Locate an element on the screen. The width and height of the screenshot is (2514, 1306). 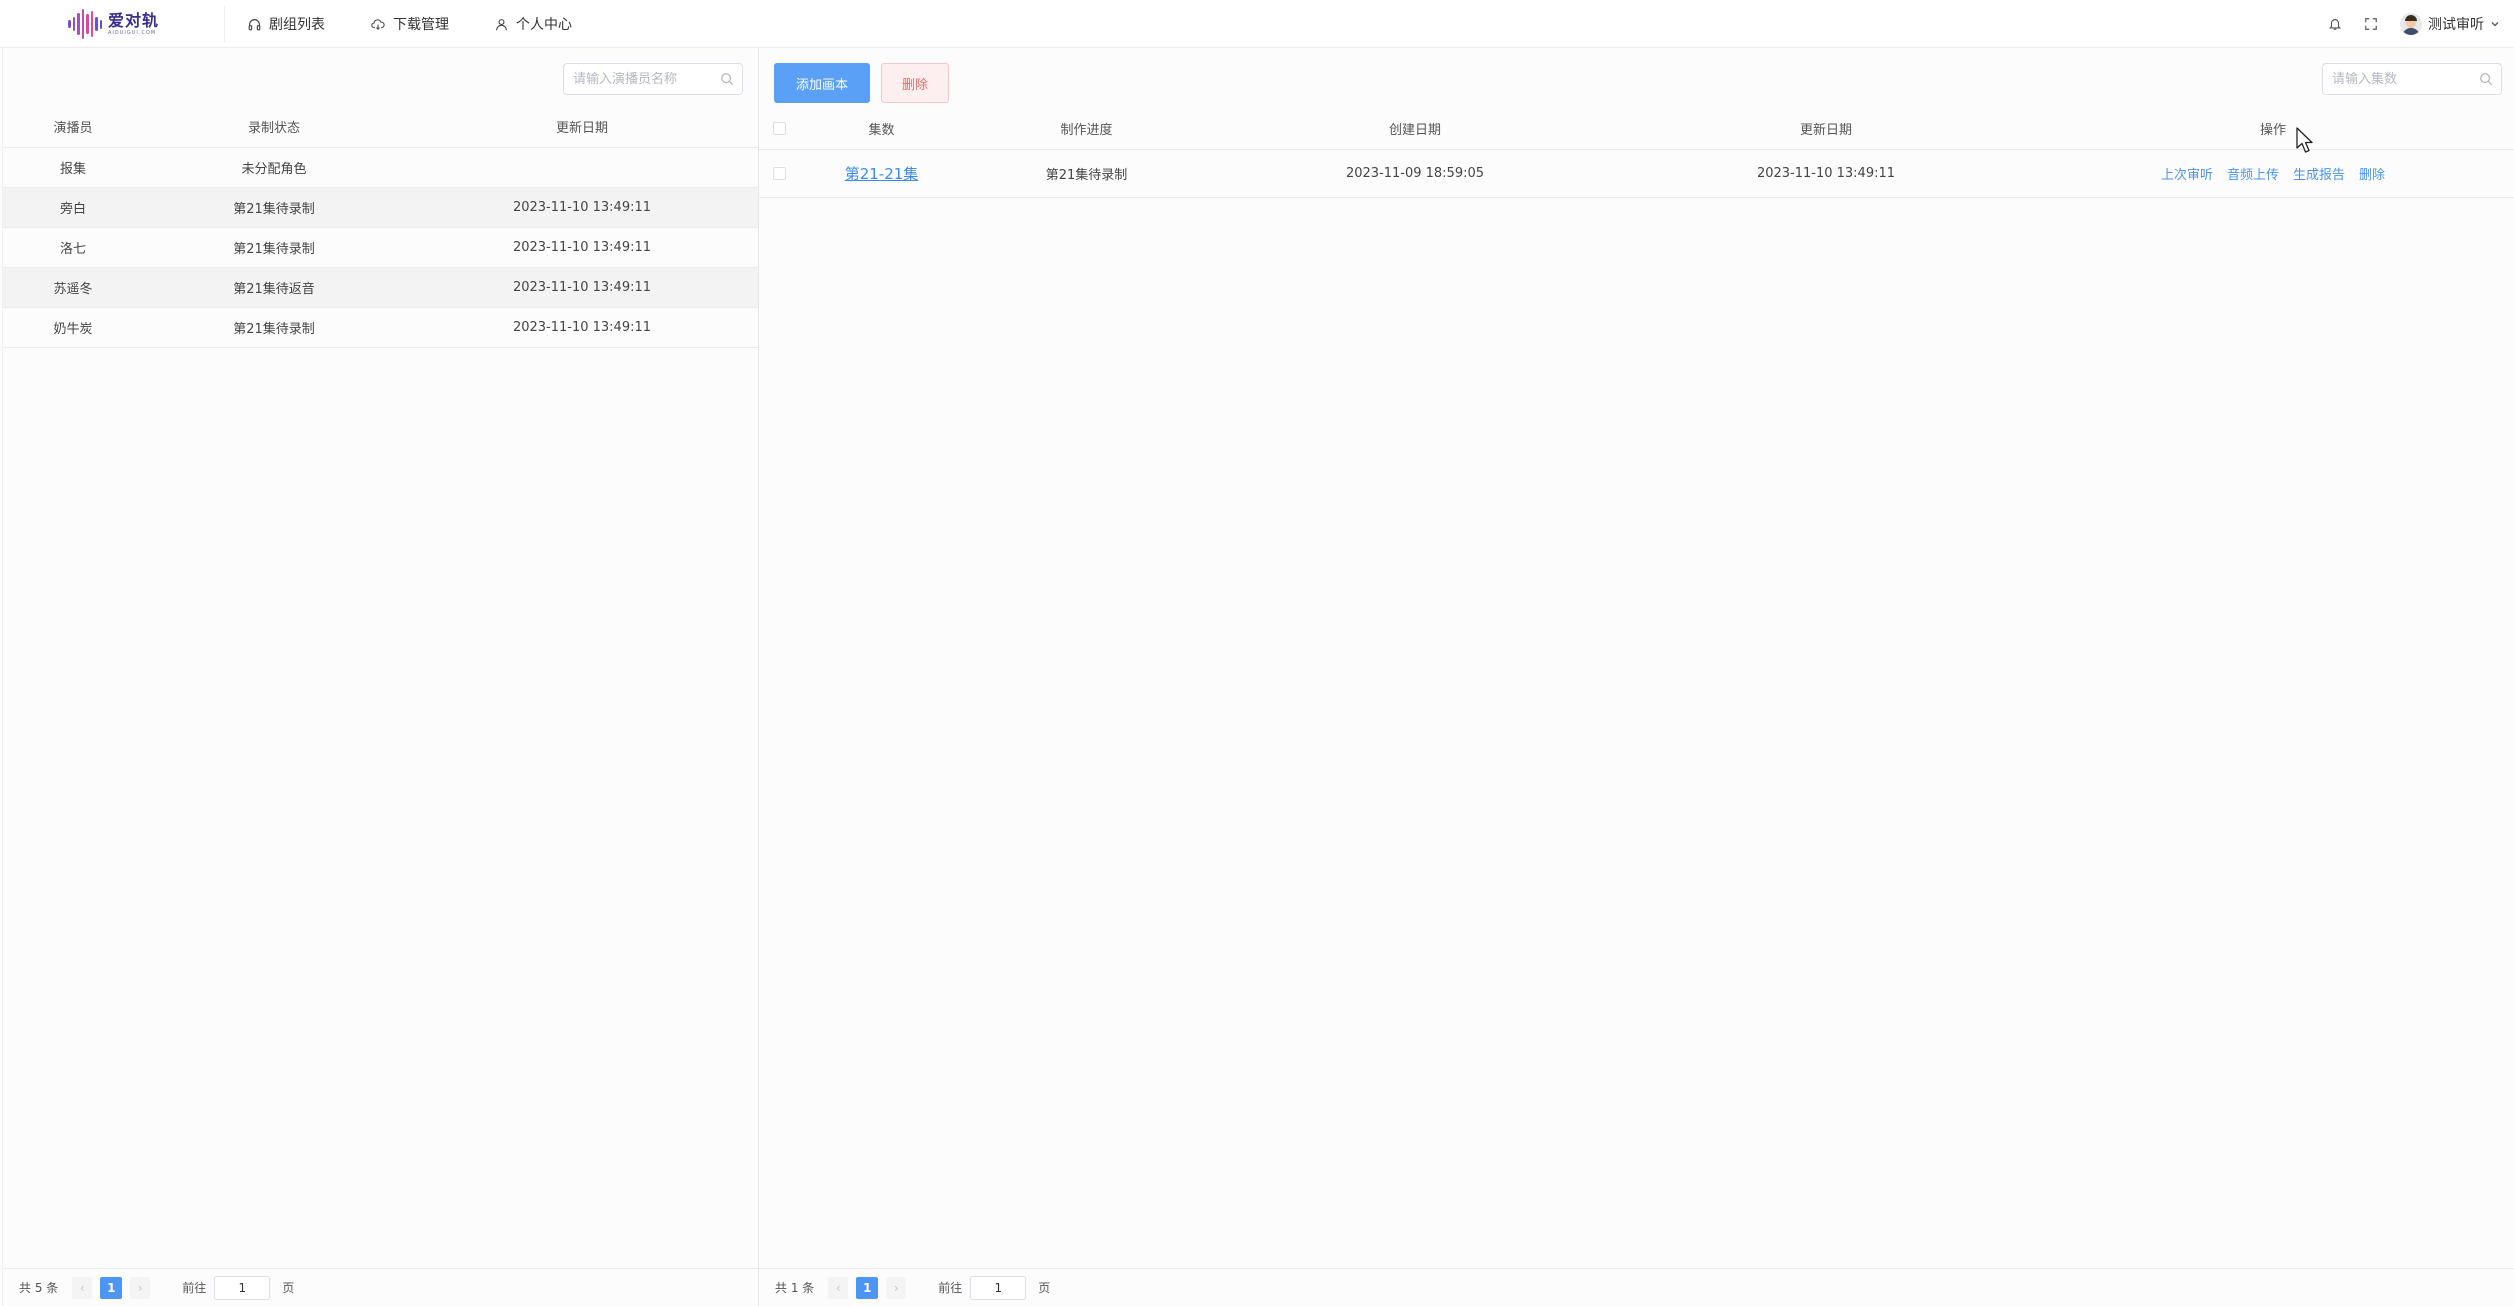
table-header-row: 演播员 录制状态 更新日期 is located at coordinates (381, 127).